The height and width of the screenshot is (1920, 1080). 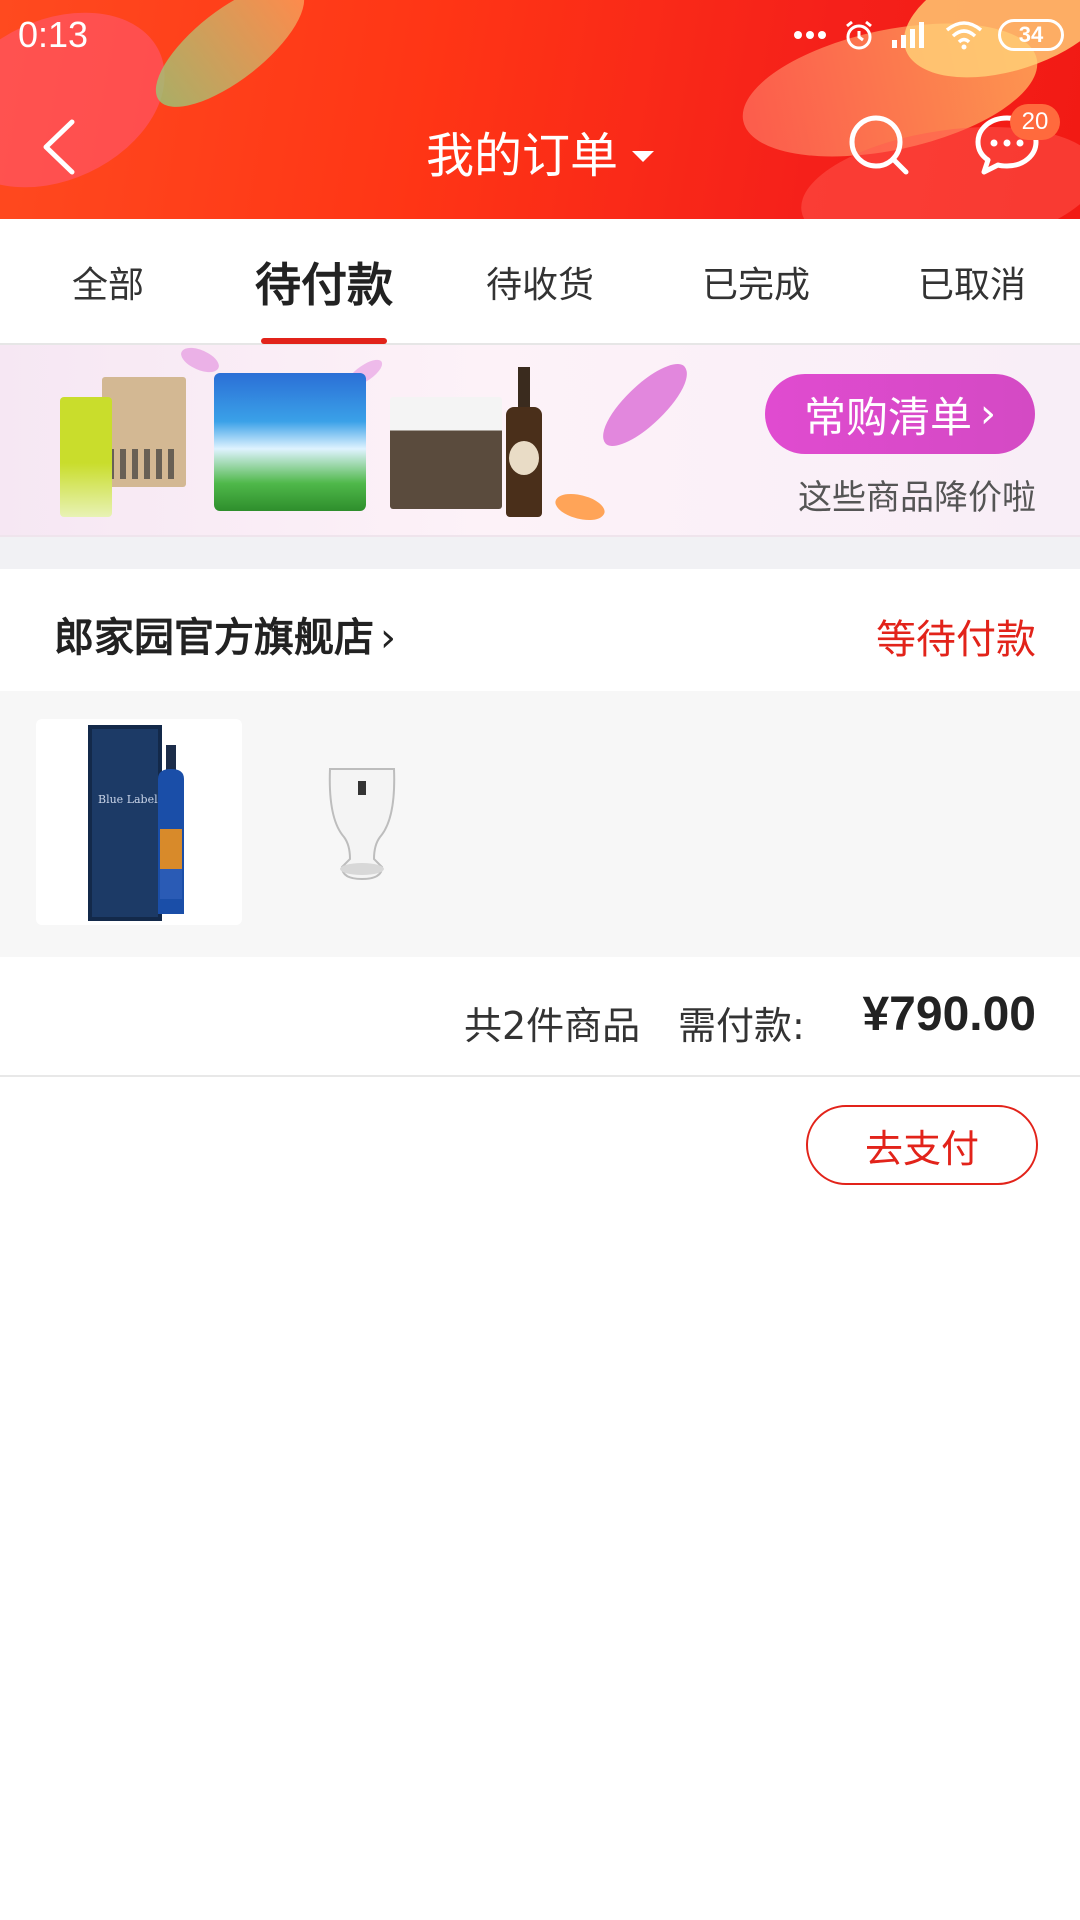 I want to click on whisky-glass-image, so click(x=362, y=824).